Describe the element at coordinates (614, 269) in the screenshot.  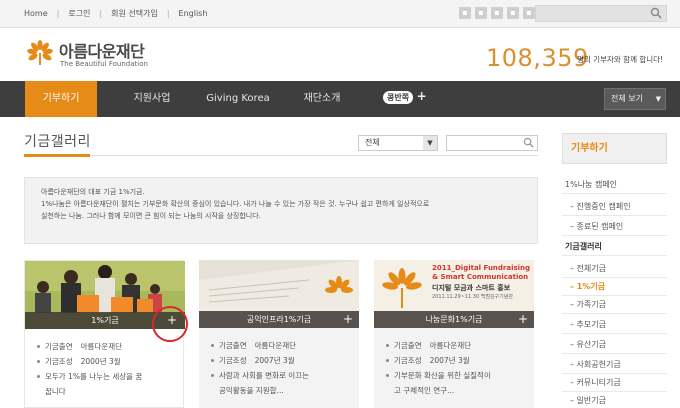
I see `sidebar-item-all-funds: – 전체기금` at that location.